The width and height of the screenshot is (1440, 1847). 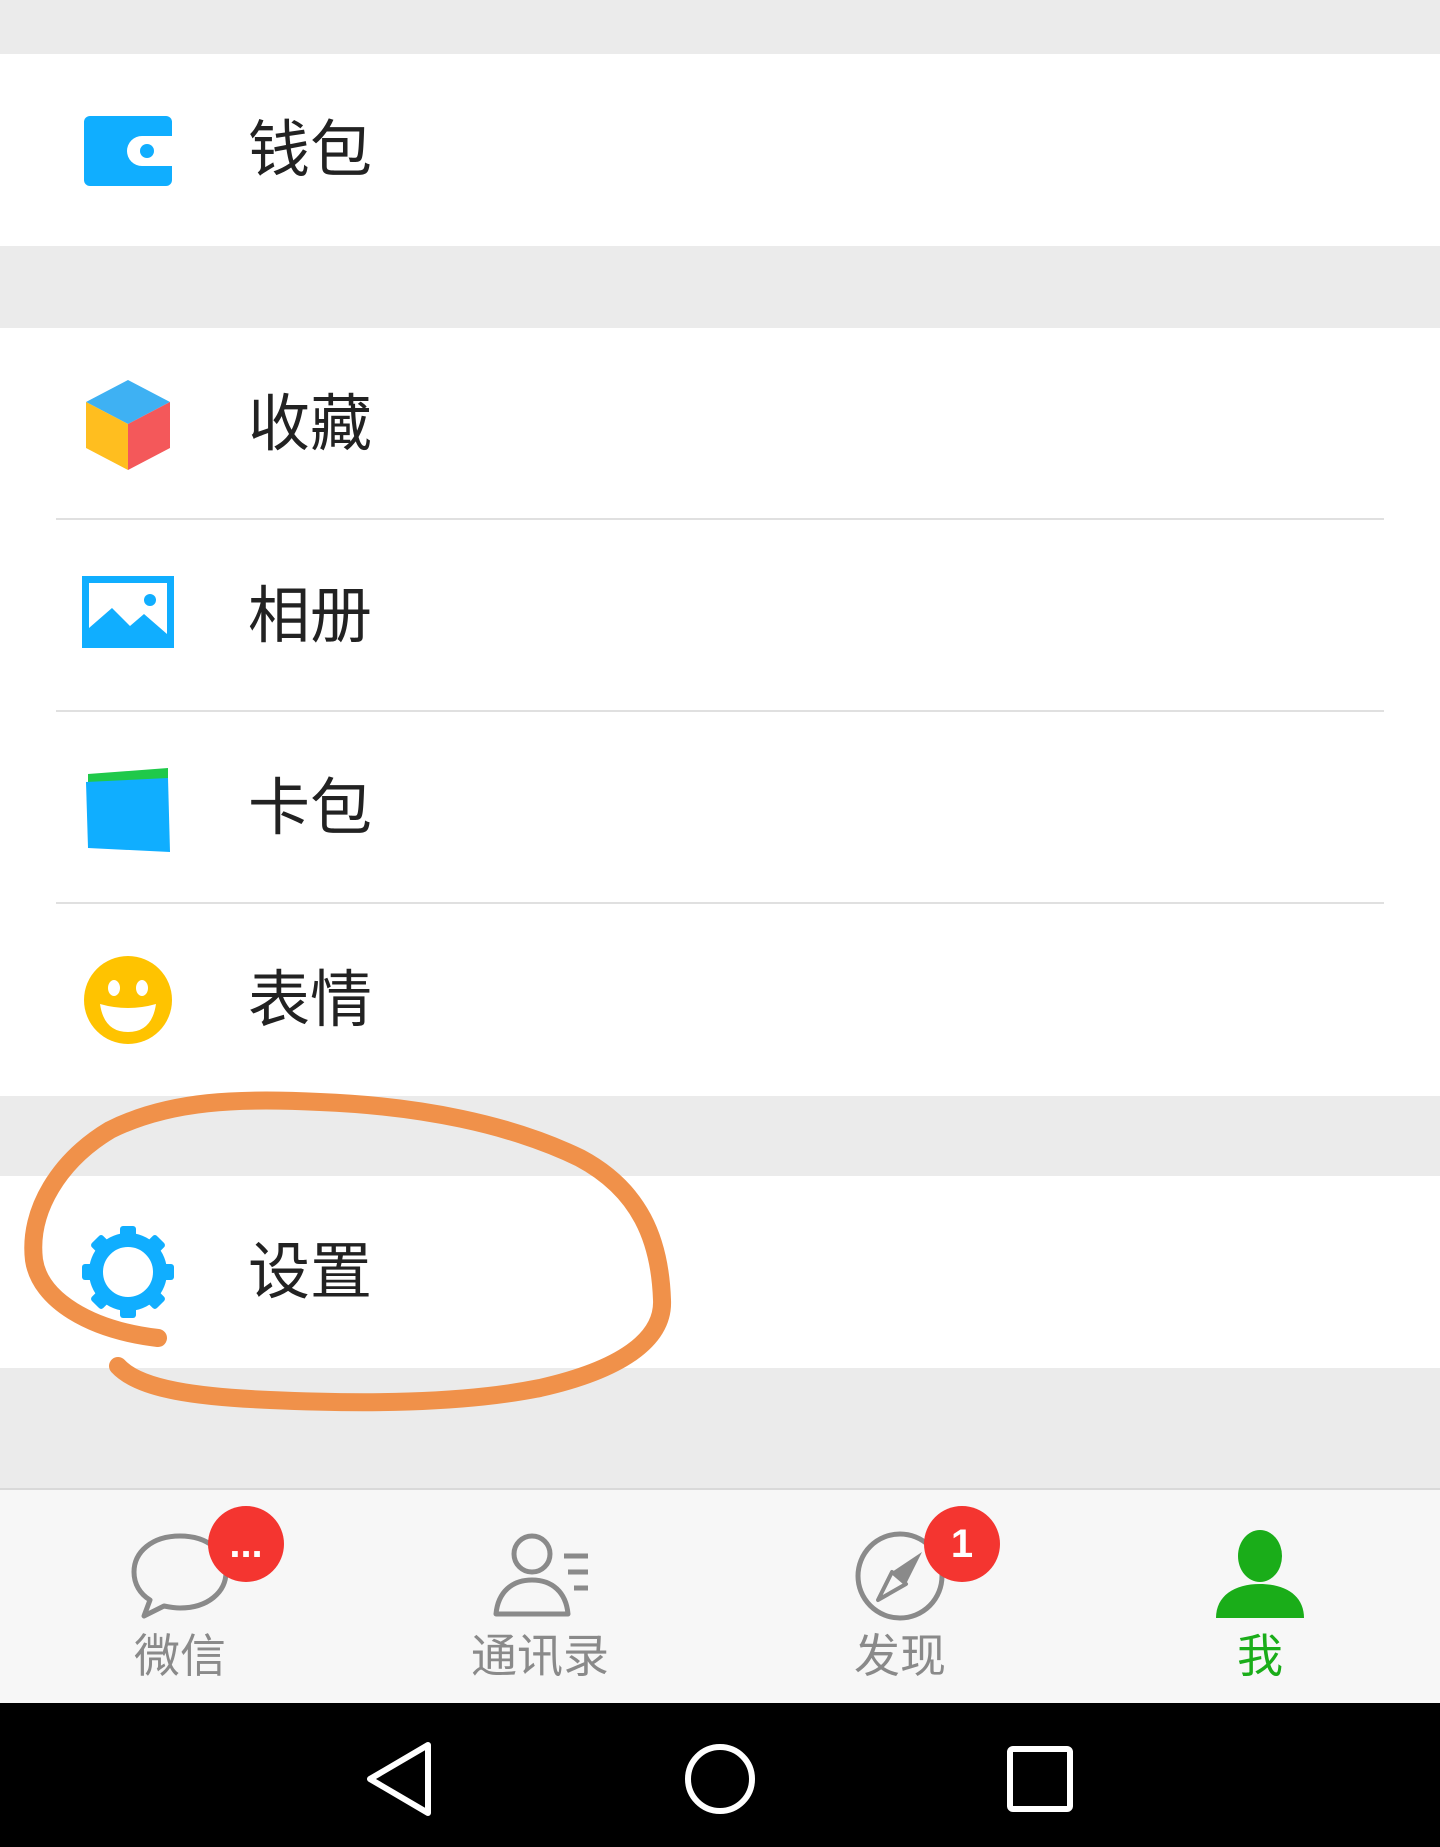 What do you see at coordinates (310, 615) in the screenshot?
I see `menu-label-album: 相册` at bounding box center [310, 615].